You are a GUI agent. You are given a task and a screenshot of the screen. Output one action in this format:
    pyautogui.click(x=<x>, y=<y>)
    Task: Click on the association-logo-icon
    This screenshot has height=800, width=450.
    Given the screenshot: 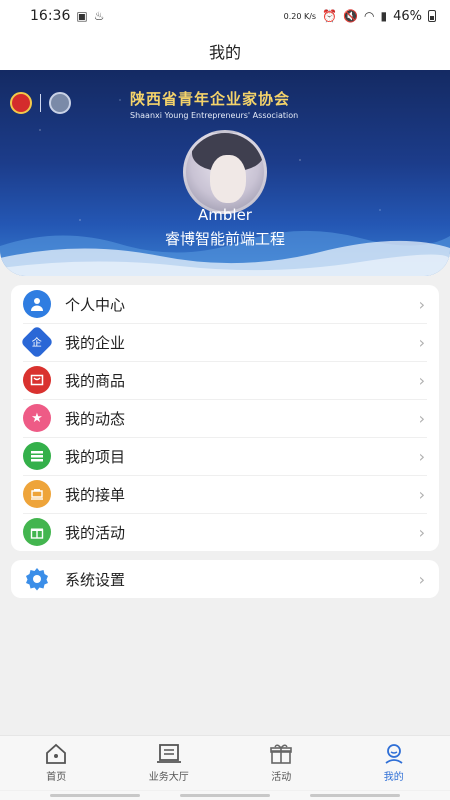 What is the action you would take?
    pyautogui.click(x=60, y=103)
    